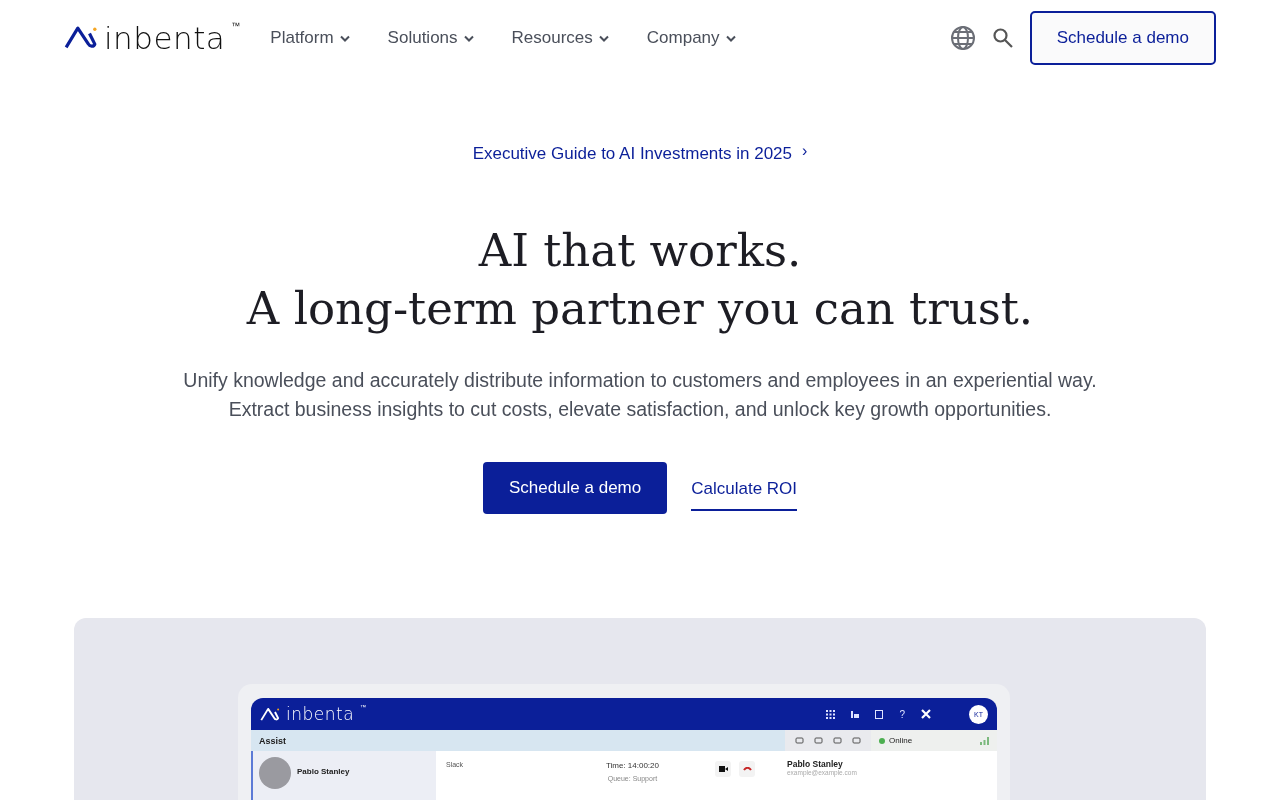 This screenshot has height=800, width=1280. What do you see at coordinates (560, 38) in the screenshot?
I see `nav-menu: Resources` at bounding box center [560, 38].